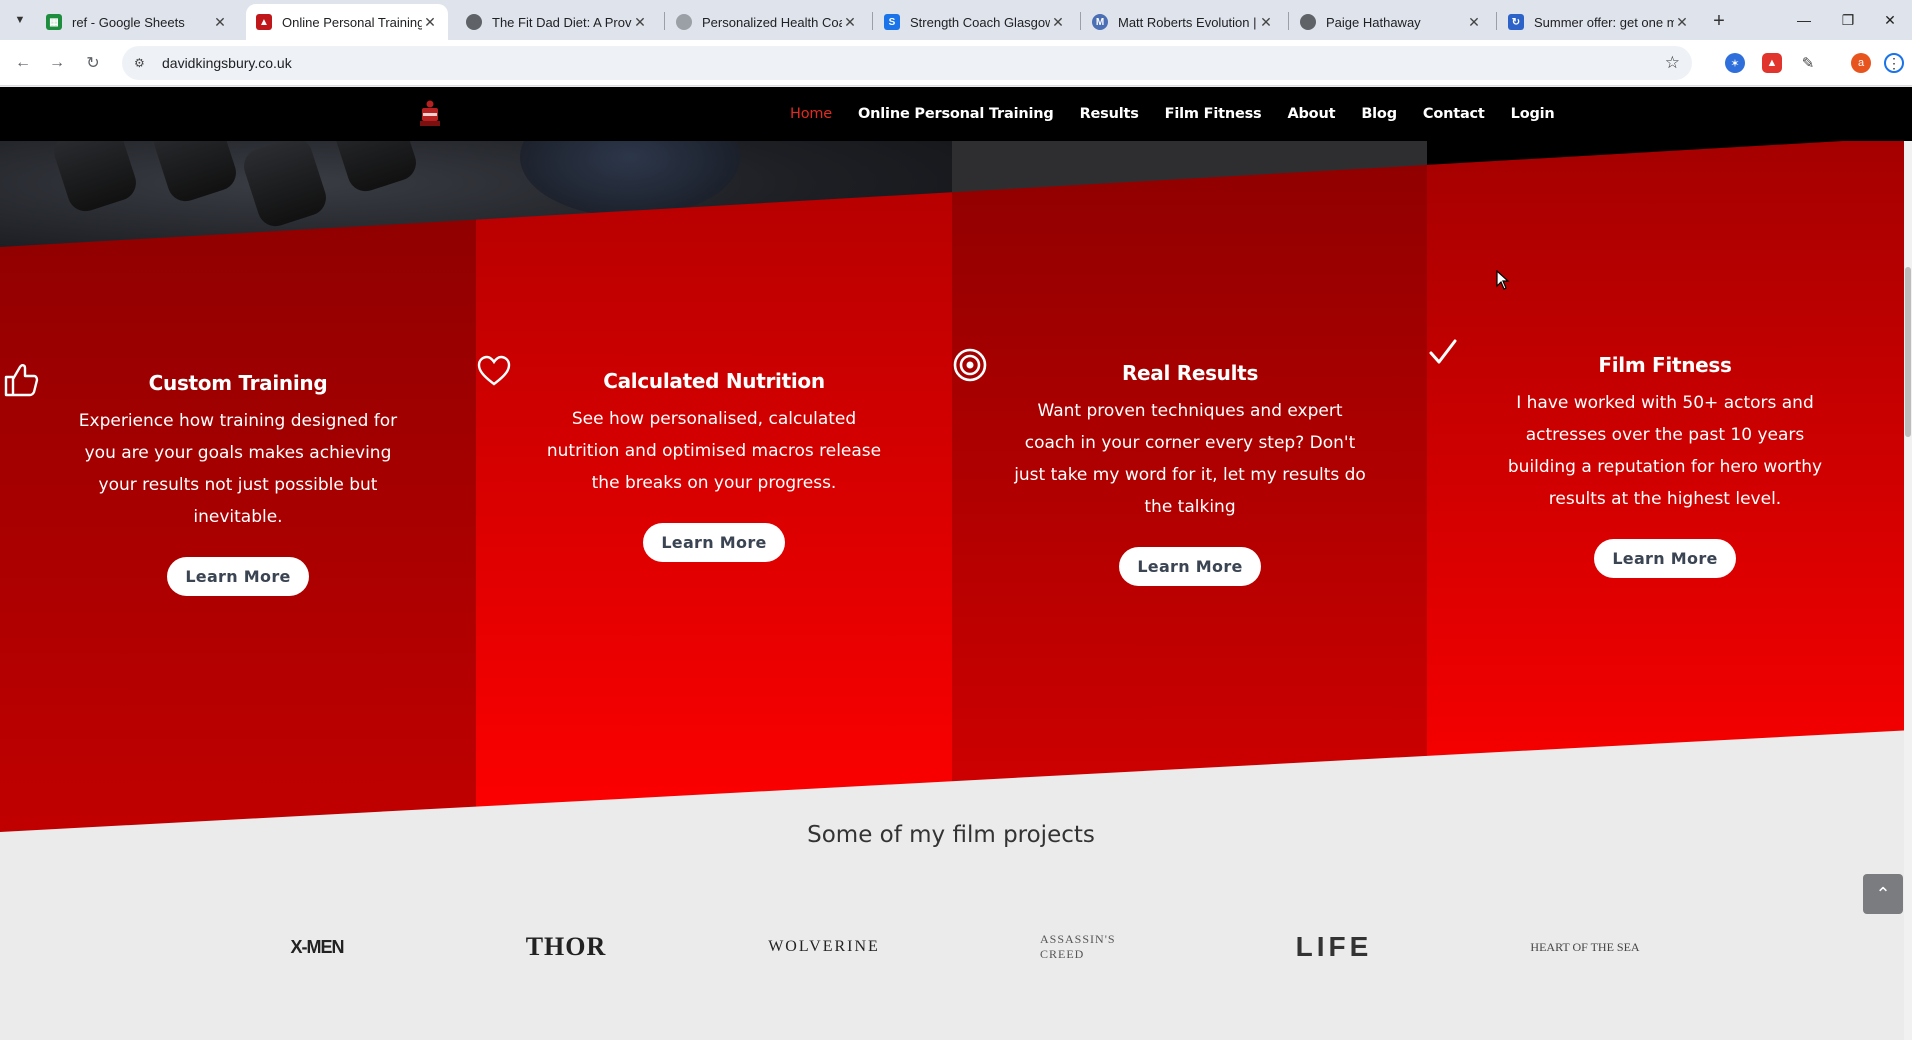 The image size is (1912, 1040). What do you see at coordinates (970, 365) in the screenshot?
I see `target-icon` at bounding box center [970, 365].